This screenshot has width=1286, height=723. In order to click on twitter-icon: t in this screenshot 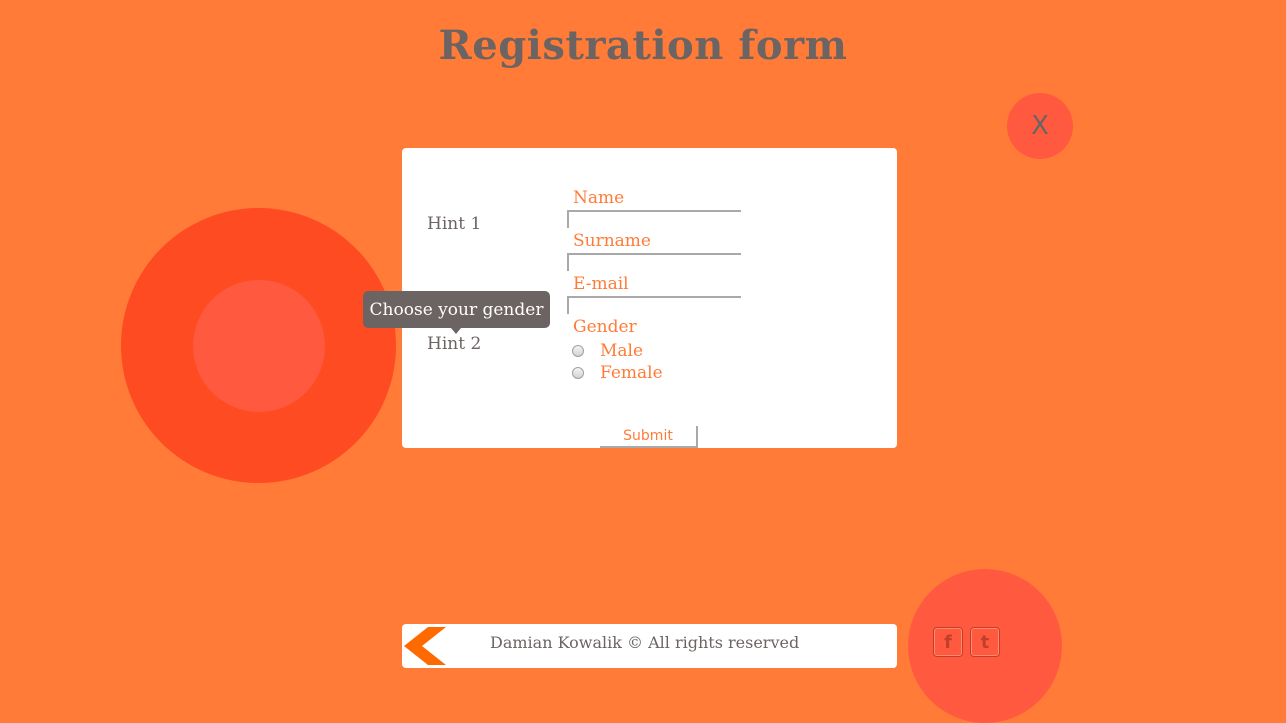, I will do `click(985, 642)`.